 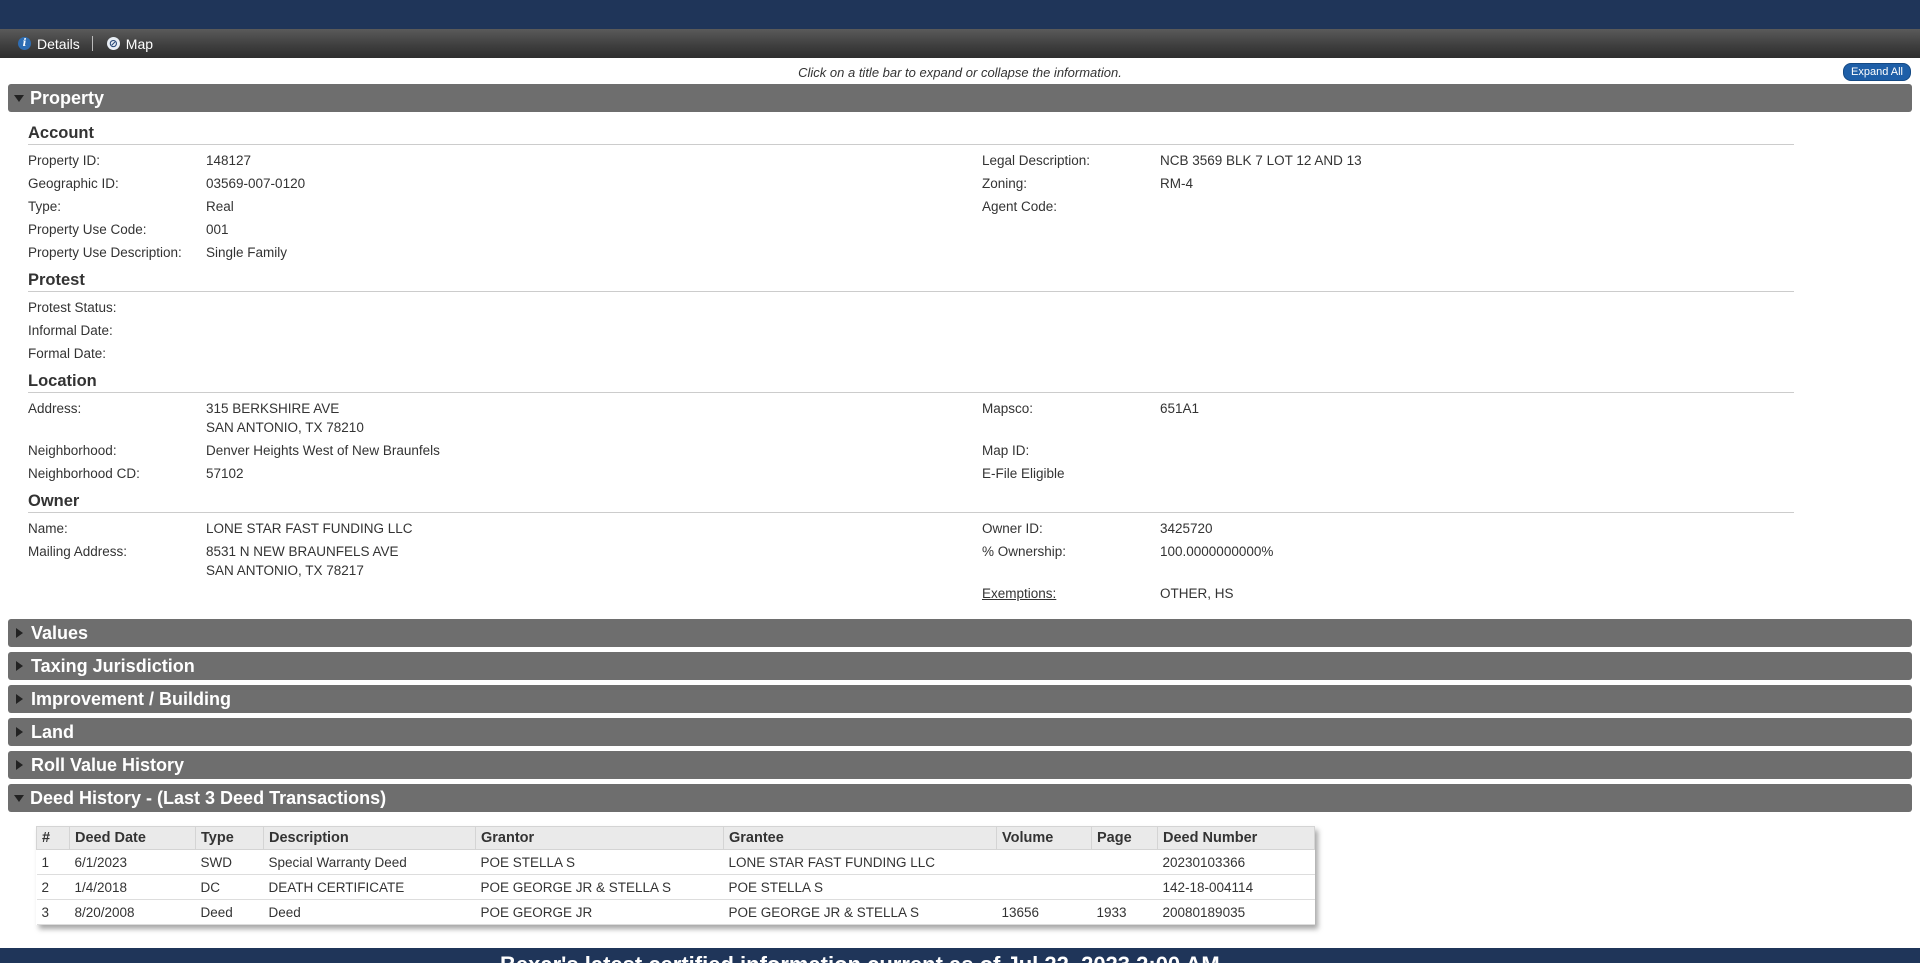 I want to click on section-roll-history-bar: Roll Value History, so click(x=960, y=765).